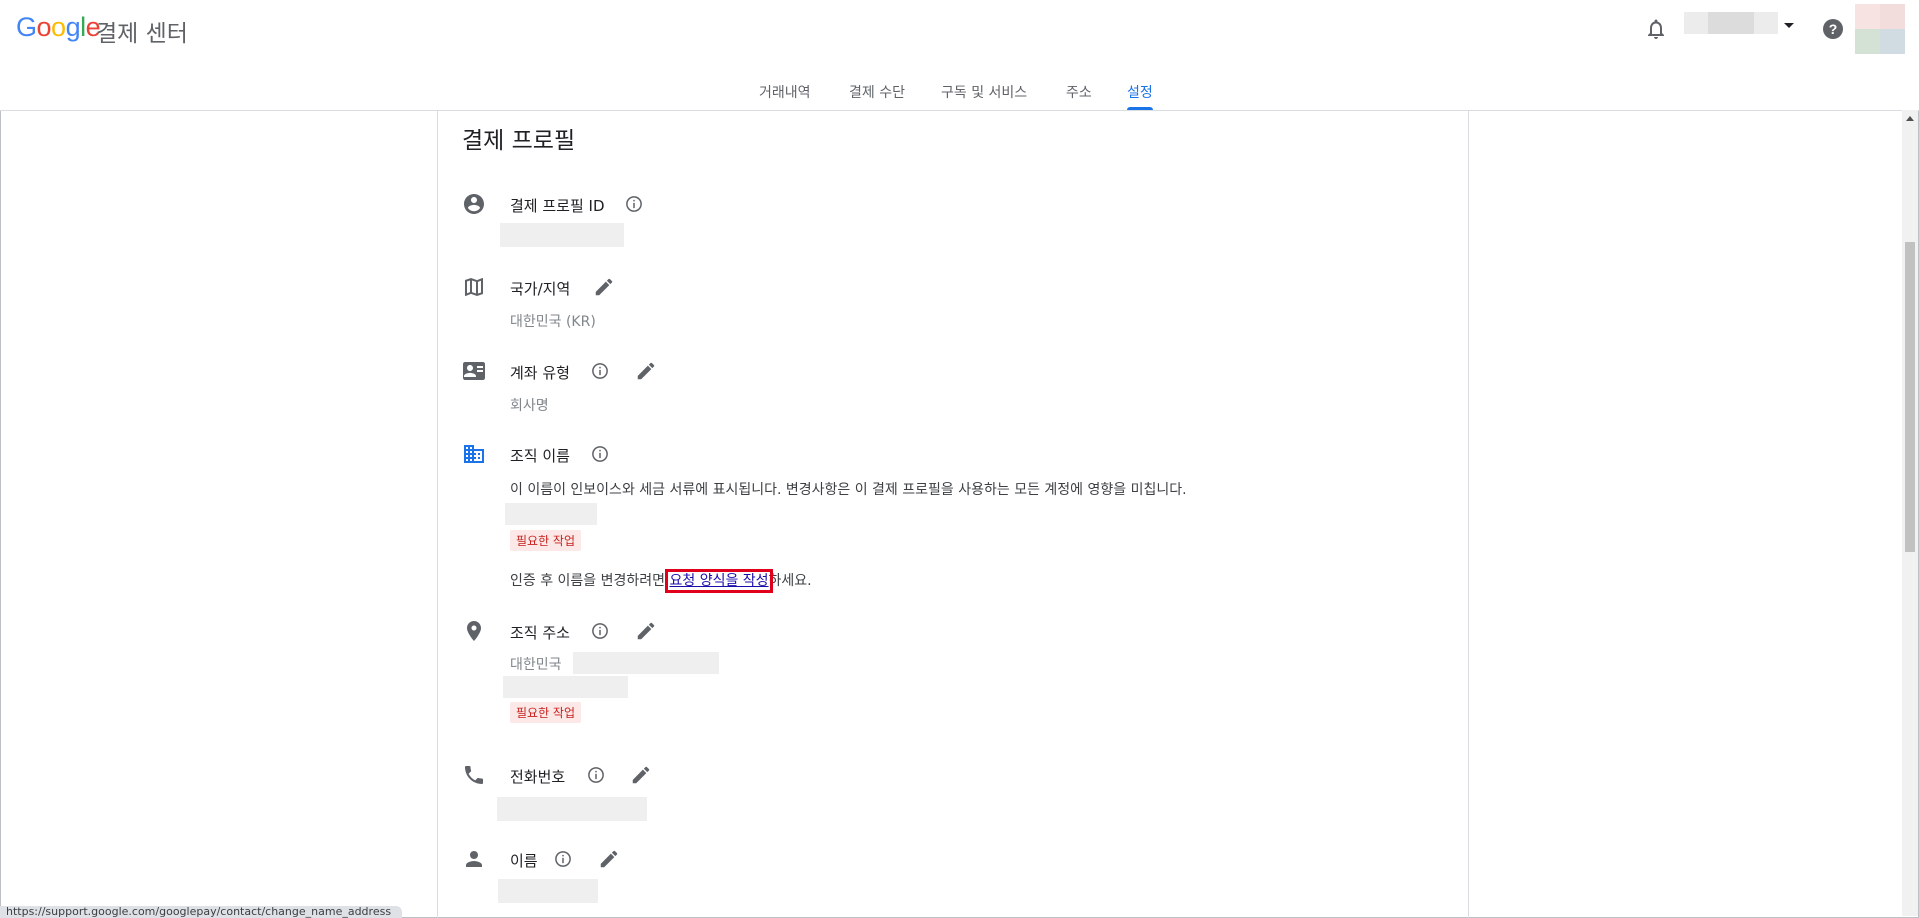 This screenshot has height=918, width=1919. I want to click on tab-settings: 설정, so click(1140, 96).